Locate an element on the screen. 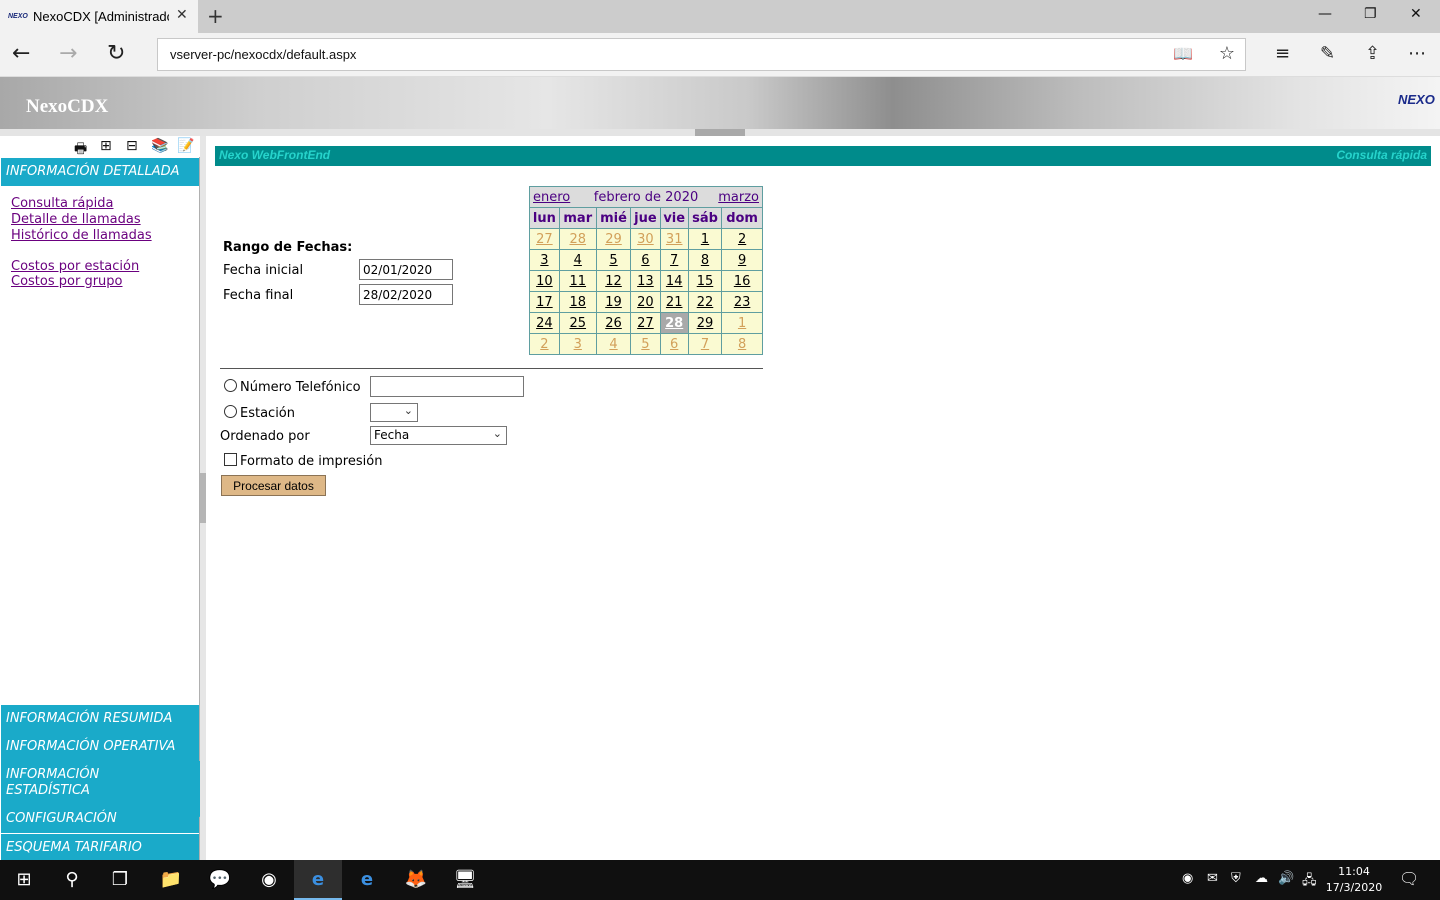 Image resolution: width=1440 pixels, height=900 pixels. section-informacion-resumida: INFORMACIÓN RESUMIDA is located at coordinates (100, 719).